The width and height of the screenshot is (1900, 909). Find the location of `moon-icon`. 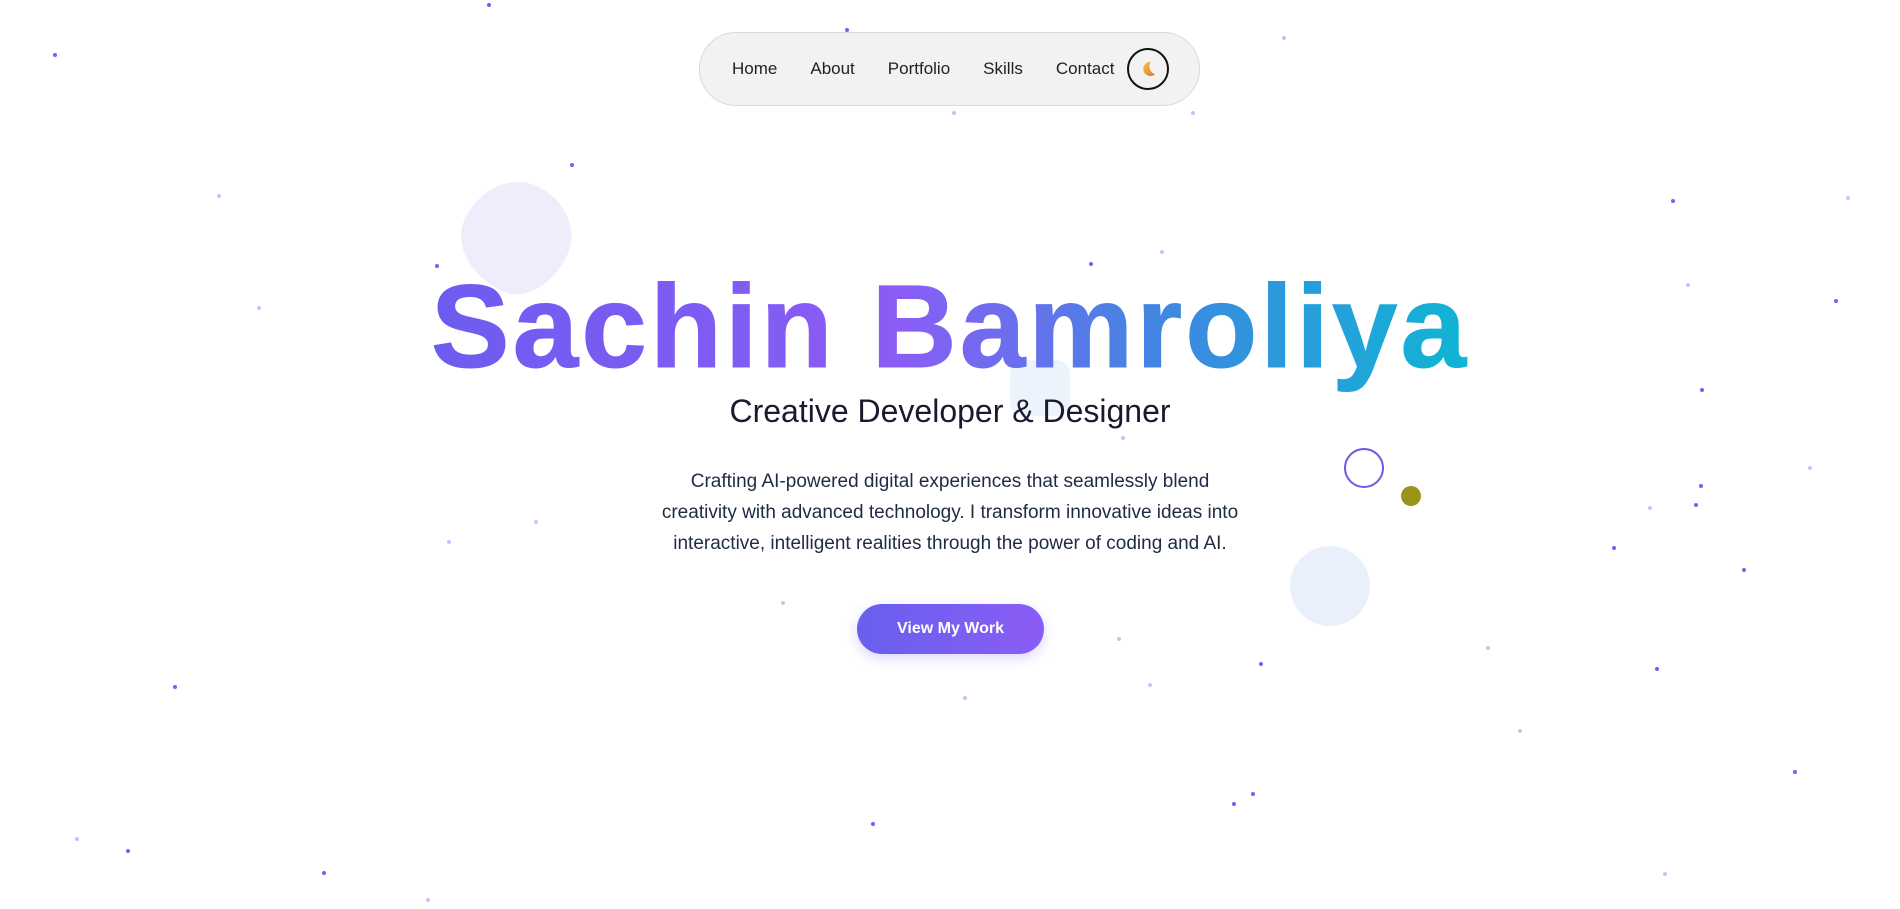

moon-icon is located at coordinates (1149, 69).